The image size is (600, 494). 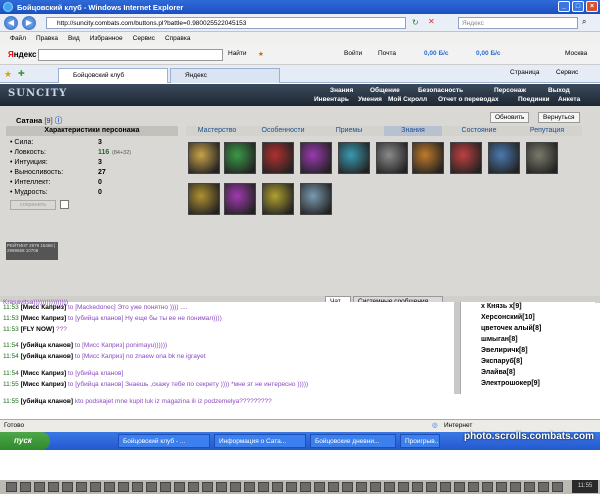 What do you see at coordinates (547, 131) in the screenshot?
I see `tab-reputation: Репутация` at bounding box center [547, 131].